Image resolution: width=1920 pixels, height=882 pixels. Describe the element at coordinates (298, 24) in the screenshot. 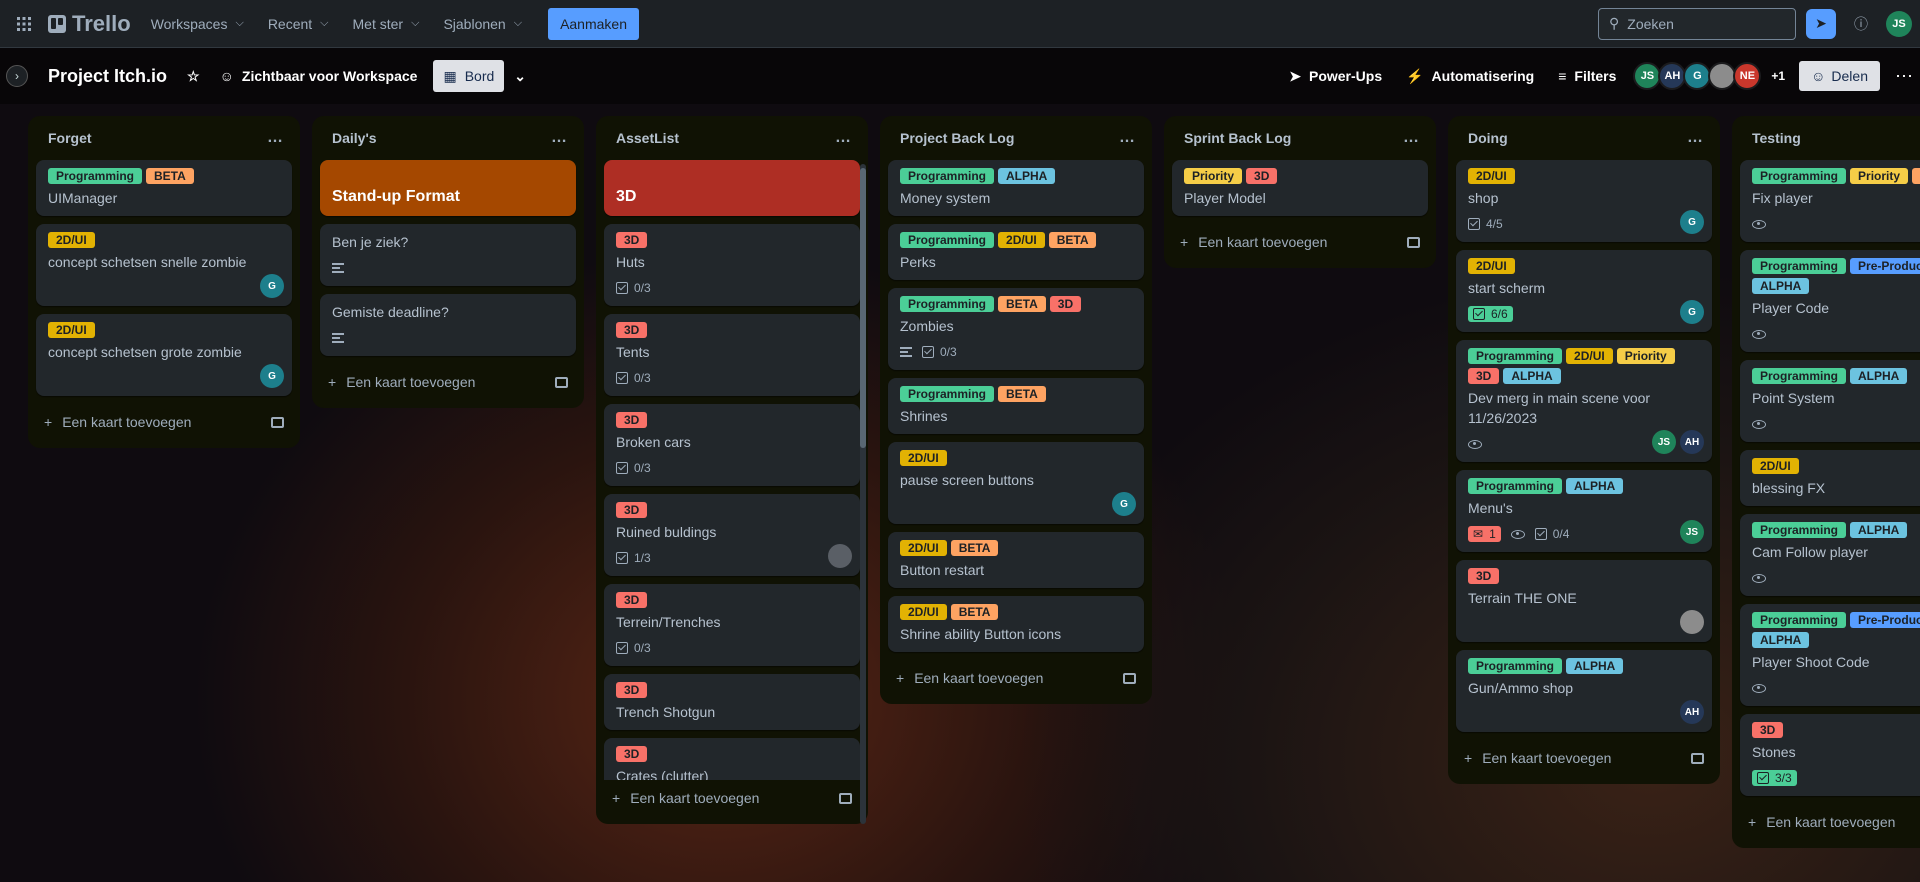

I see `menu-recent: Recent ⌵` at that location.